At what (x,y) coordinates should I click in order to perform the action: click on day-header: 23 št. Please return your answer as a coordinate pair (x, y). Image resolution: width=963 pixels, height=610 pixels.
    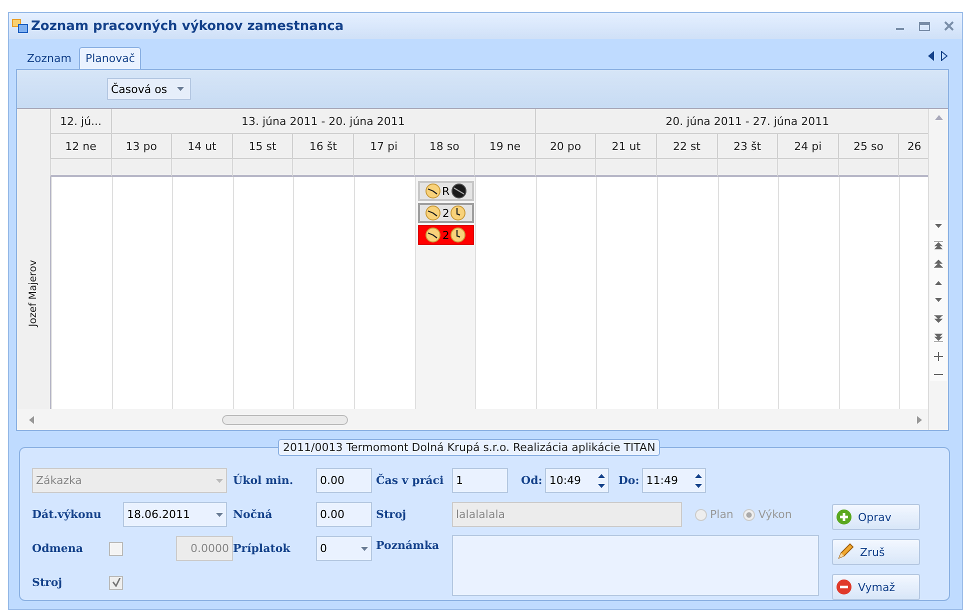
    Looking at the image, I should click on (747, 146).